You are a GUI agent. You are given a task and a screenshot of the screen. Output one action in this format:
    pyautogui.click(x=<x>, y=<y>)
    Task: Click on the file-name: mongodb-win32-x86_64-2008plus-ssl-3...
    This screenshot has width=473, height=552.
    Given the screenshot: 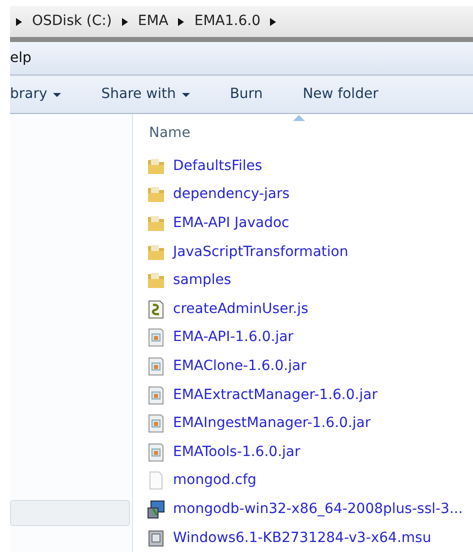 What is the action you would take?
    pyautogui.click(x=318, y=509)
    